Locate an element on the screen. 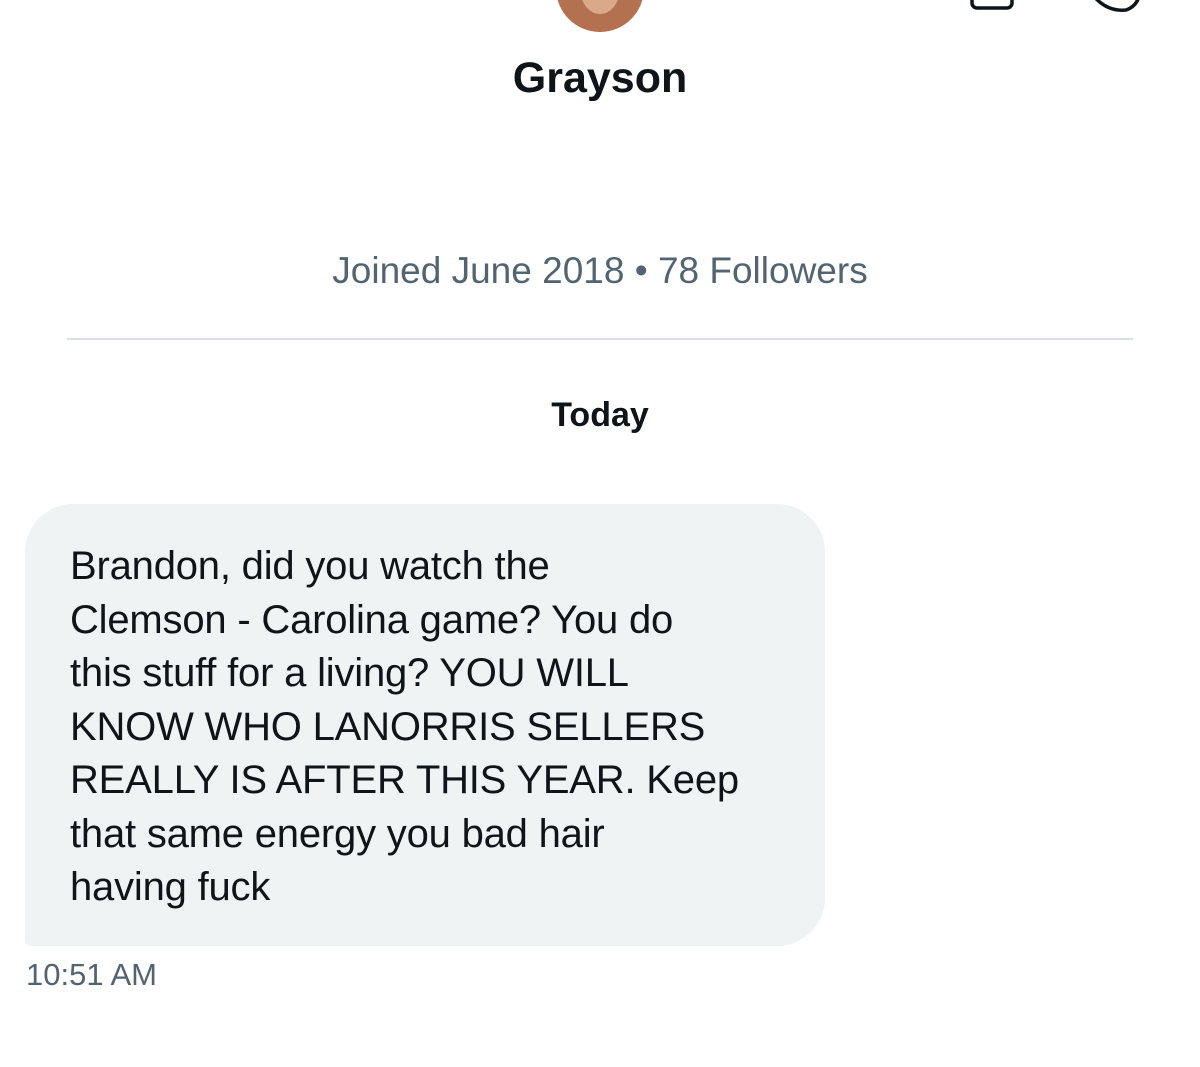 The image size is (1200, 1067). avatar-face is located at coordinates (600, 7).